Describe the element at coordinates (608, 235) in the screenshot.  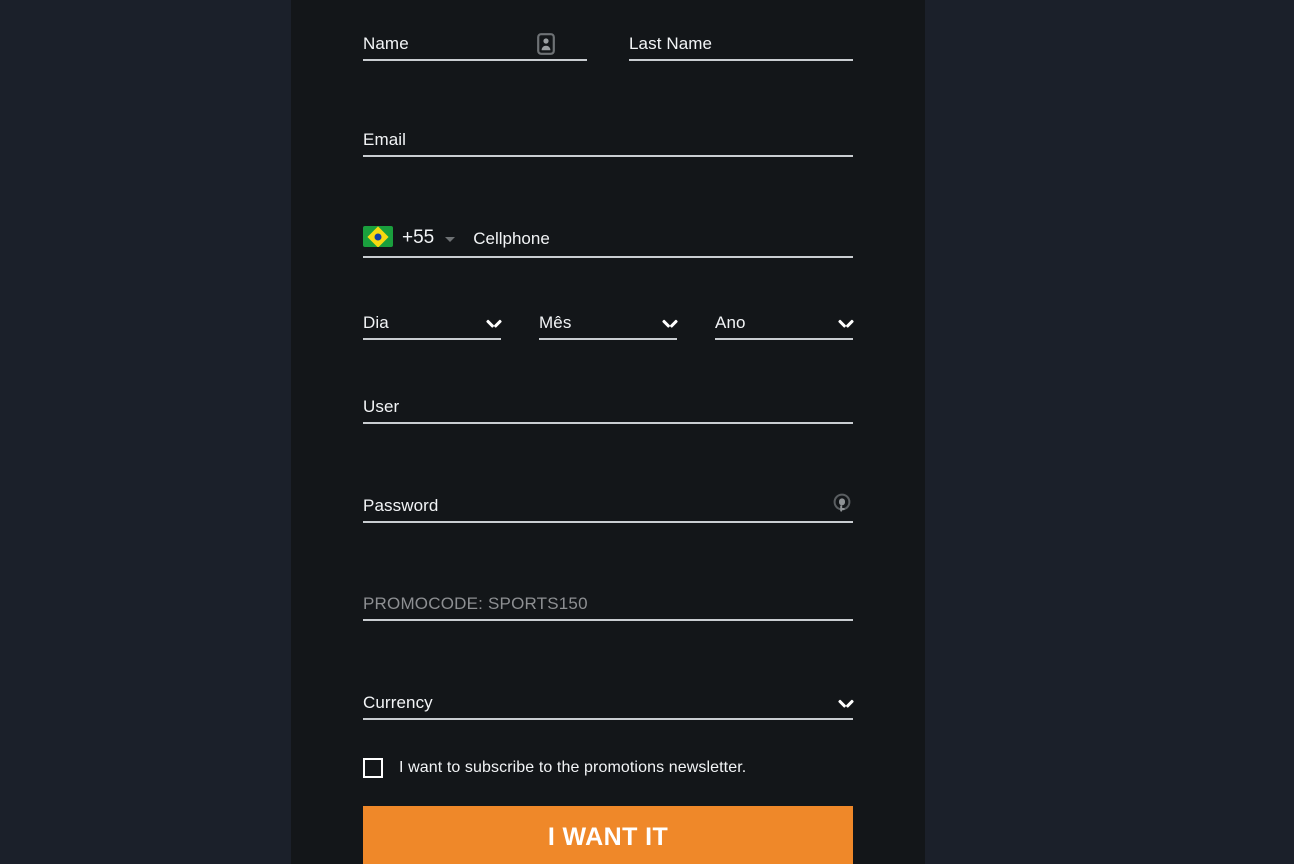
I see `cellphone-field: +55 Cellphone` at that location.